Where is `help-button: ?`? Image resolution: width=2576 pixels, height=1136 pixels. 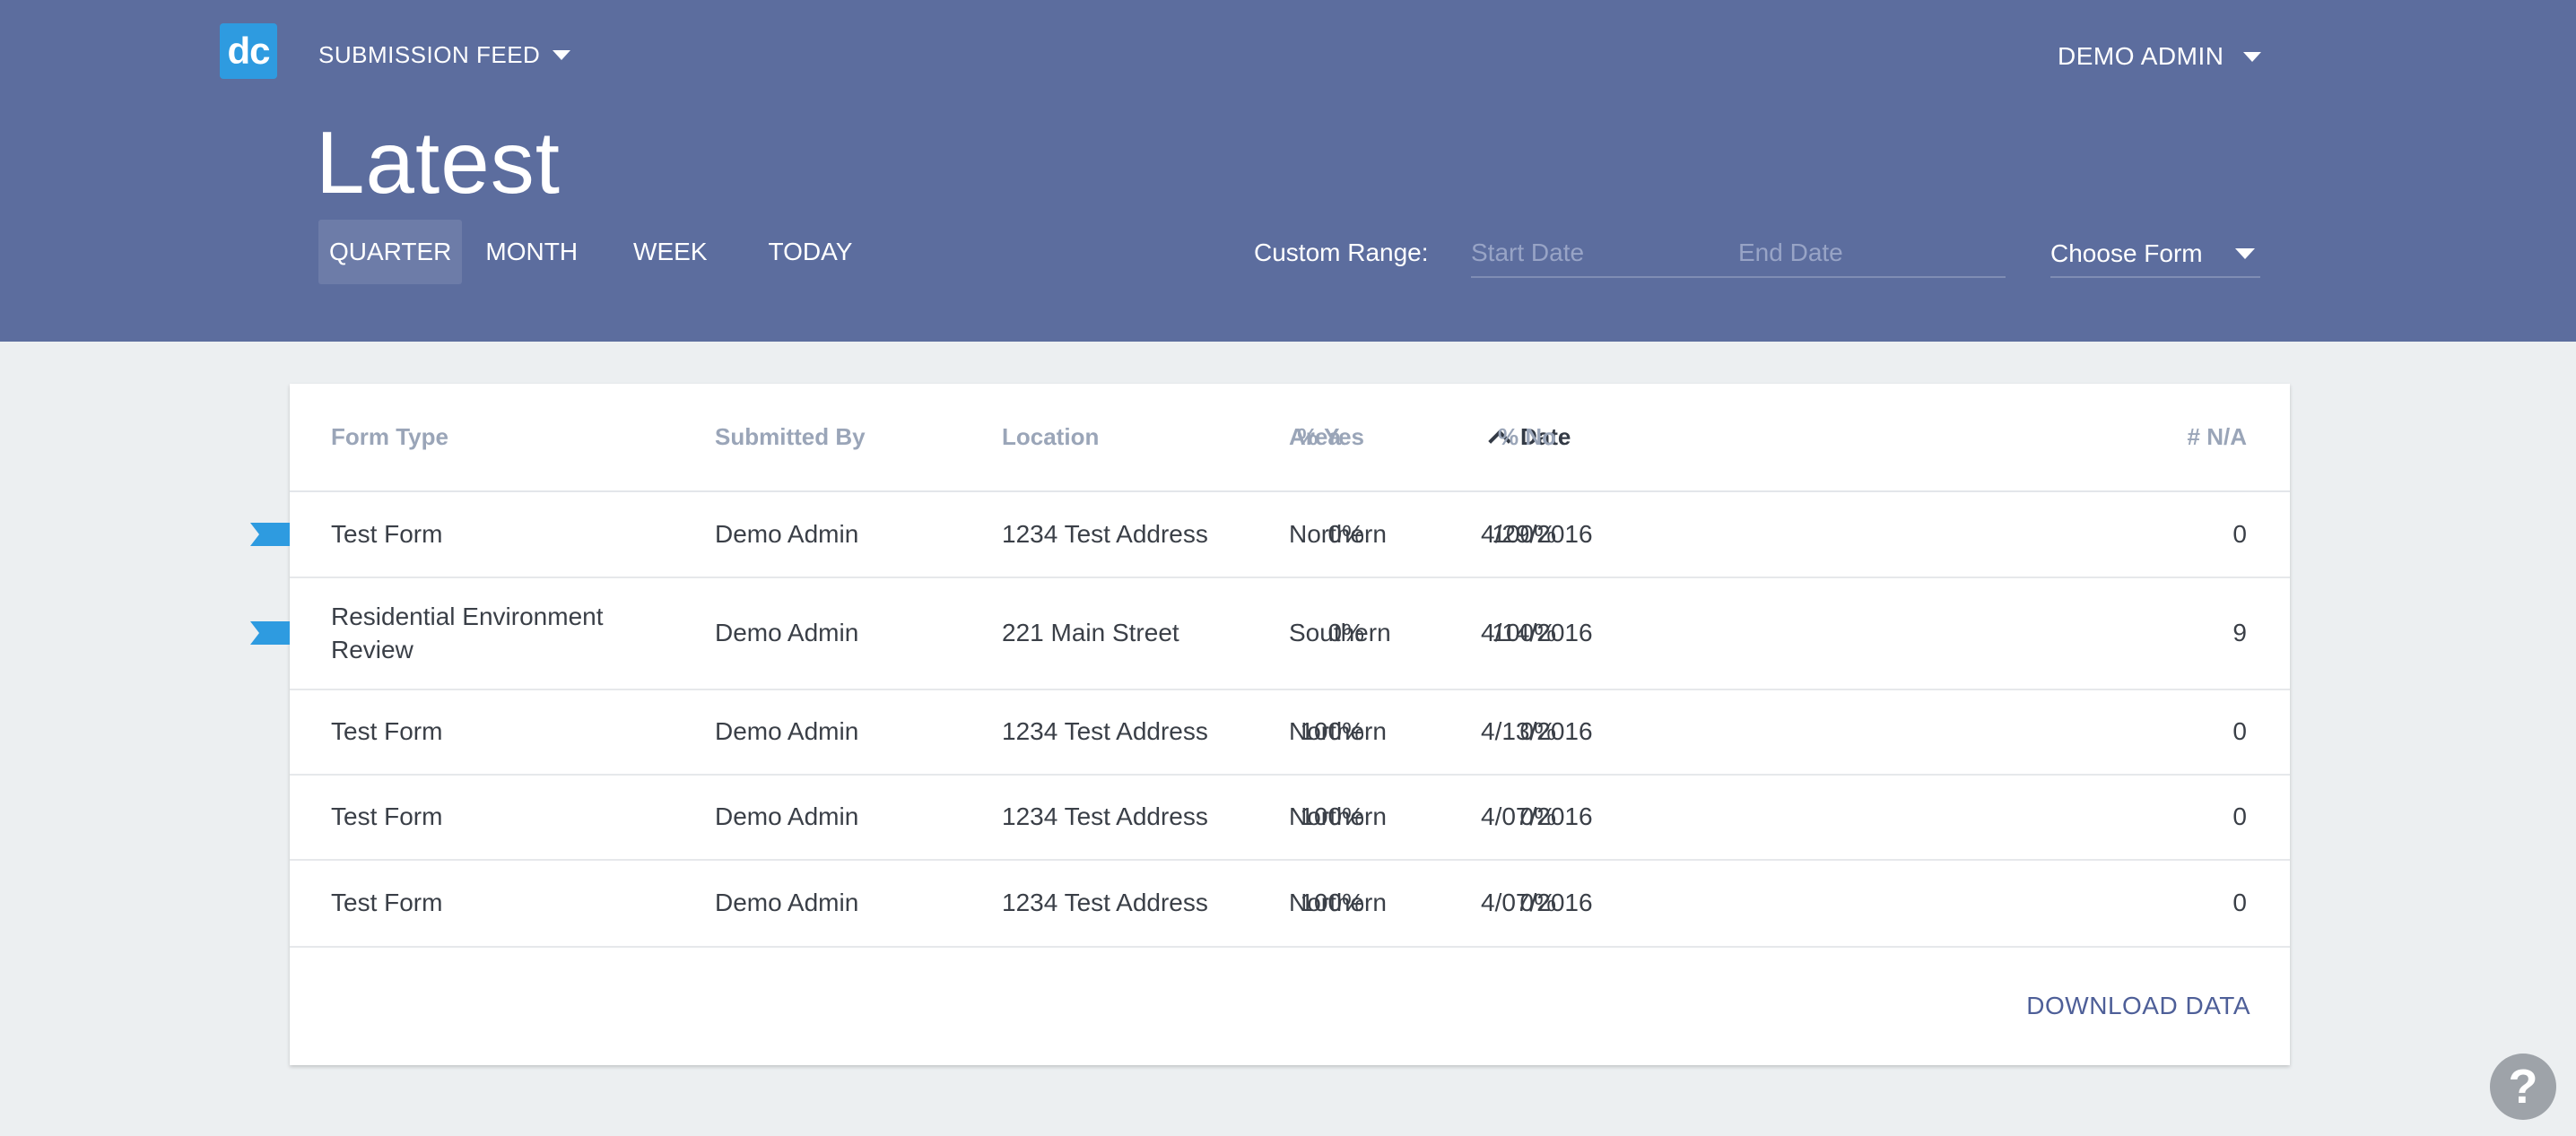
help-button: ? is located at coordinates (2523, 1087).